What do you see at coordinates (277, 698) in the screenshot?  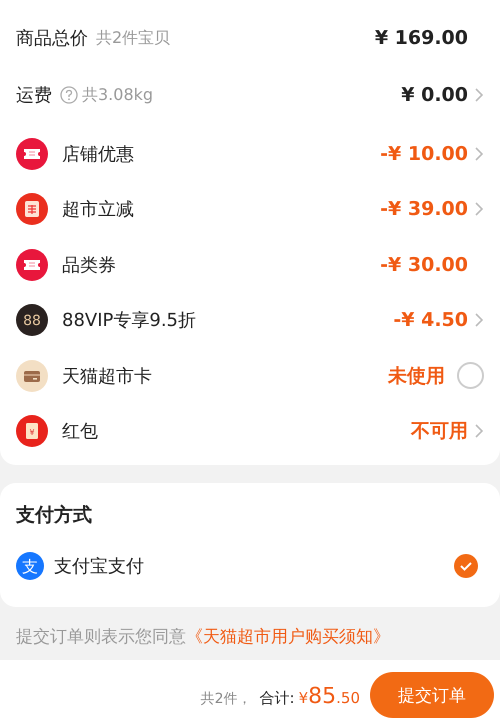 I see `total-label: 合计:` at bounding box center [277, 698].